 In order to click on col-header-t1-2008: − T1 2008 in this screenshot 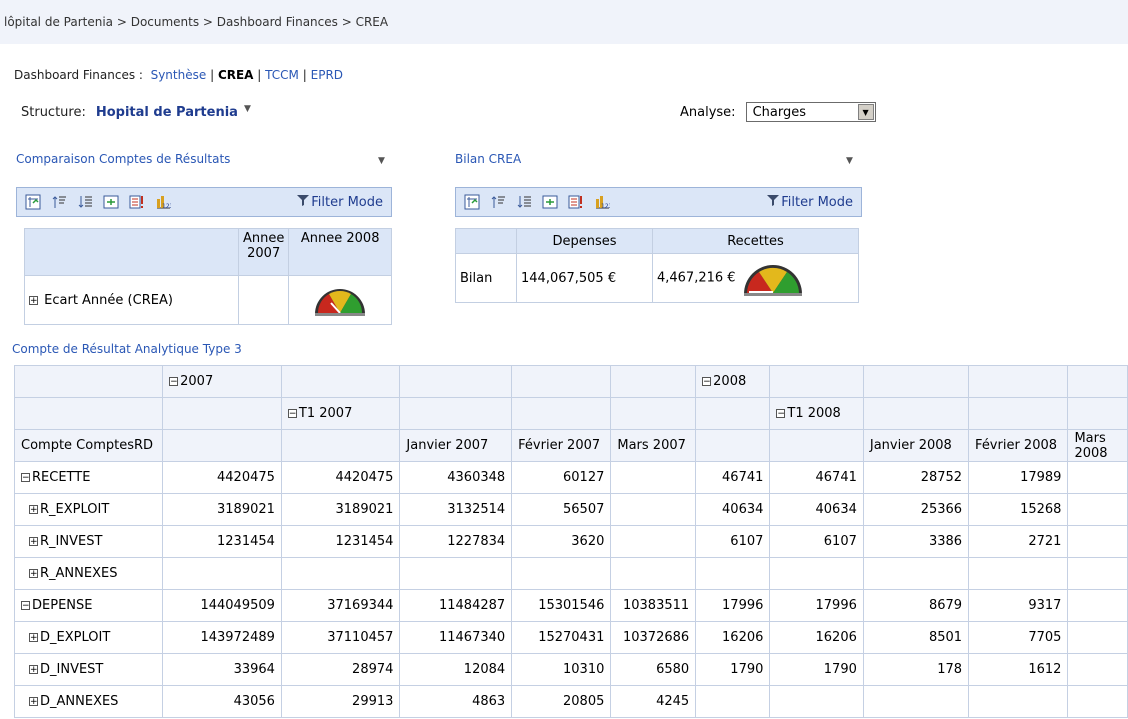, I will do `click(816, 413)`.